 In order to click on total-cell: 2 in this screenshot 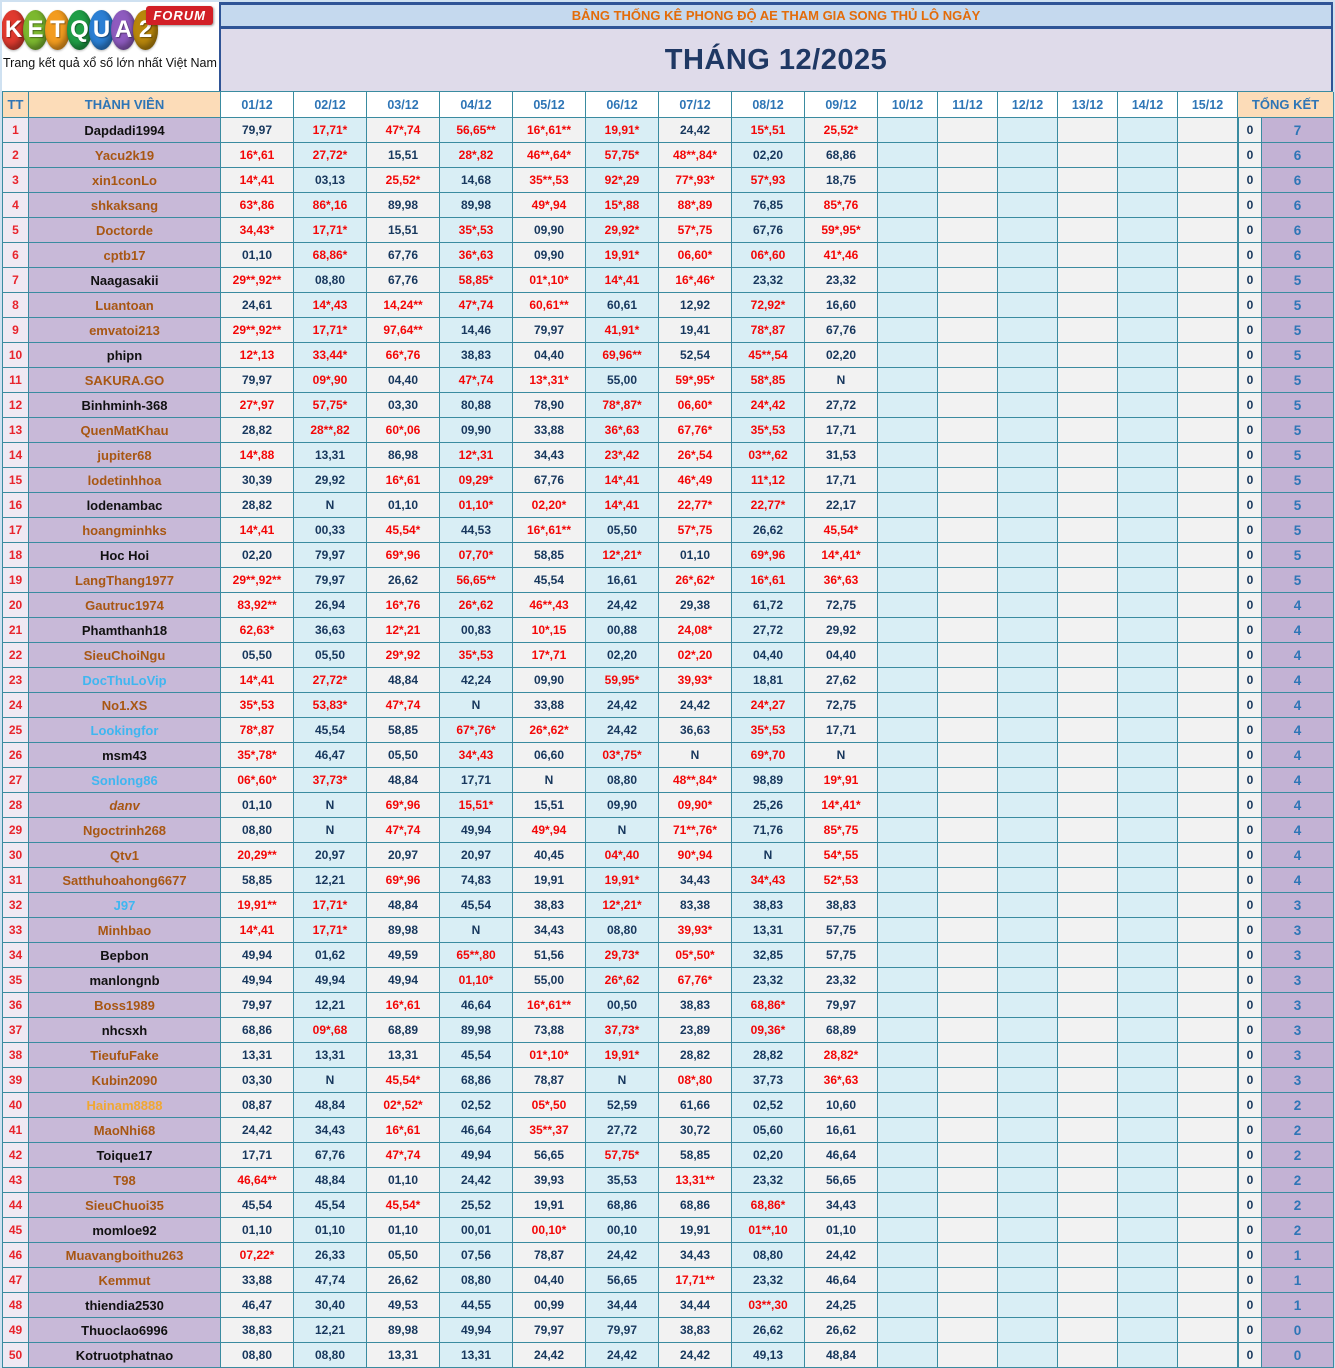, I will do `click(1298, 1230)`.